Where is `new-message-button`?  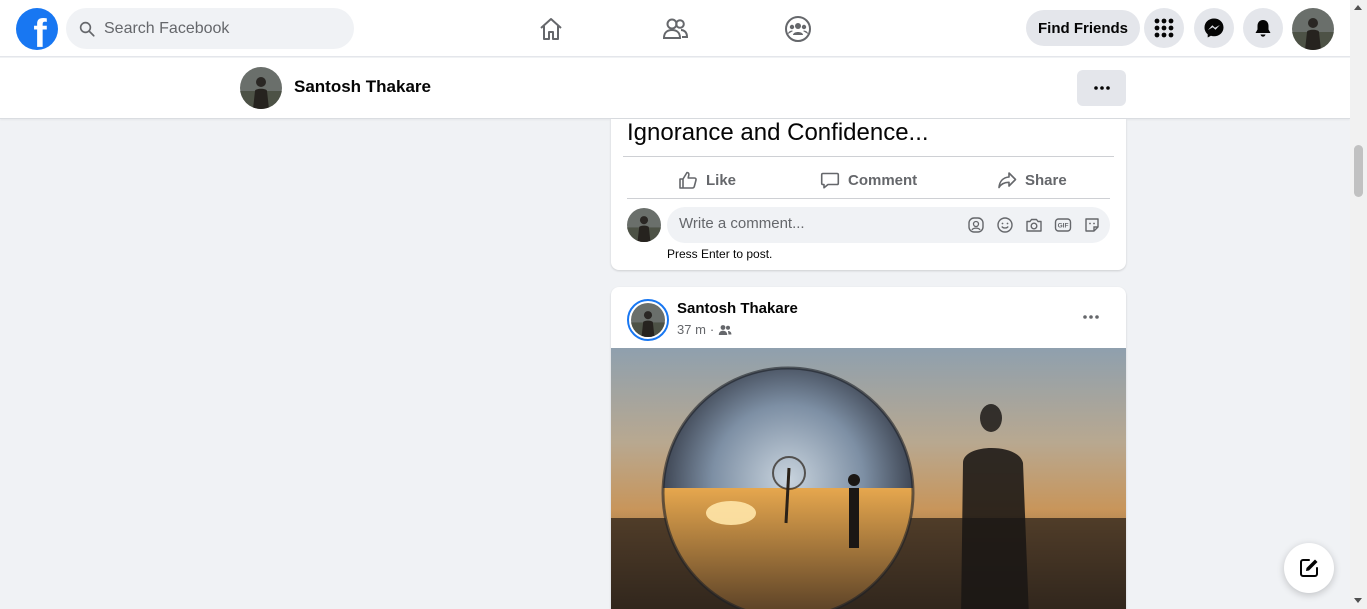
new-message-button is located at coordinates (1309, 568).